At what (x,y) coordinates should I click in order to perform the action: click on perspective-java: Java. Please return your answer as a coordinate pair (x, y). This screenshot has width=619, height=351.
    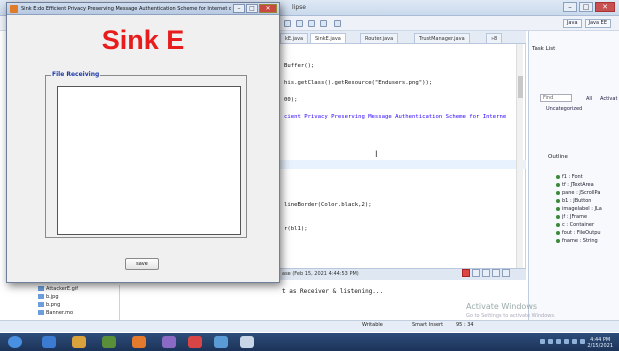
    Looking at the image, I should click on (572, 23).